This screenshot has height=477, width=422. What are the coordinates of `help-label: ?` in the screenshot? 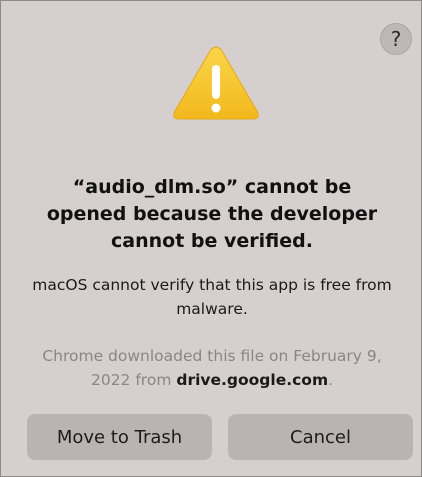 It's located at (396, 39).